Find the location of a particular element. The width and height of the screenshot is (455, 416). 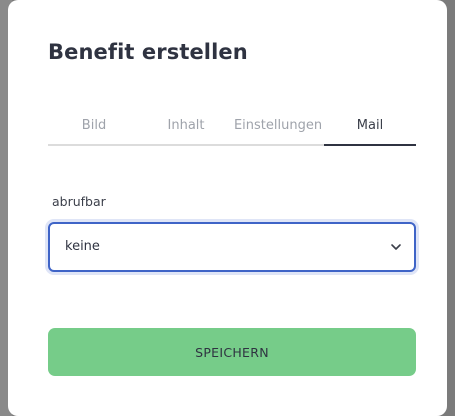

tab-bild: Bild is located at coordinates (94, 127).